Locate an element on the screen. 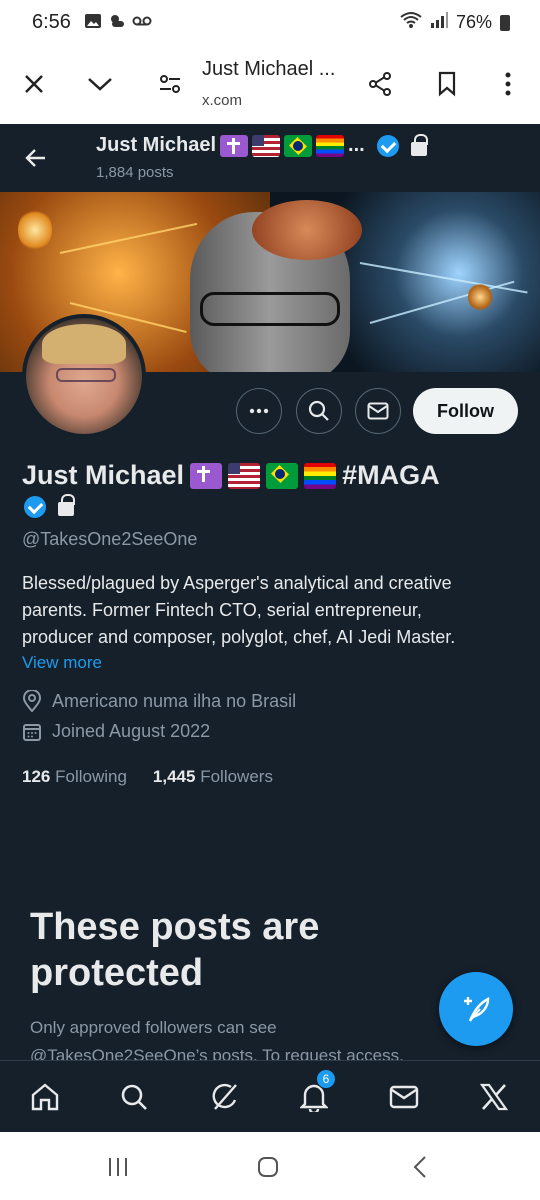 The width and height of the screenshot is (540, 1200). signal-icon is located at coordinates (439, 22).